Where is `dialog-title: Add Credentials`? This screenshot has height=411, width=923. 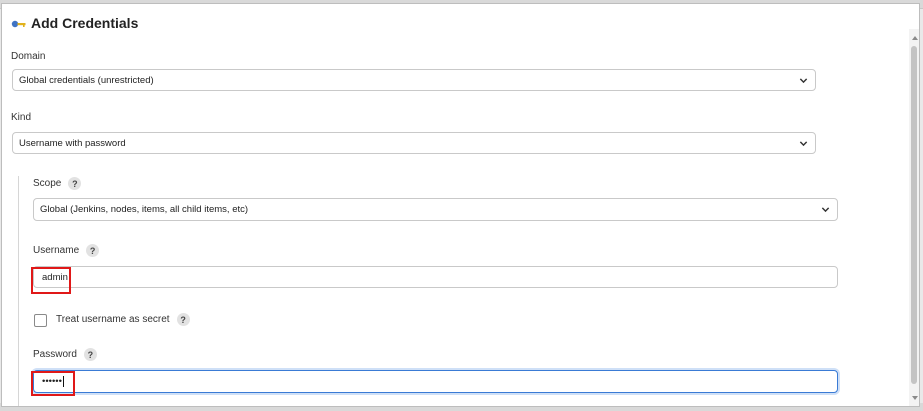
dialog-title: Add Credentials is located at coordinates (85, 23).